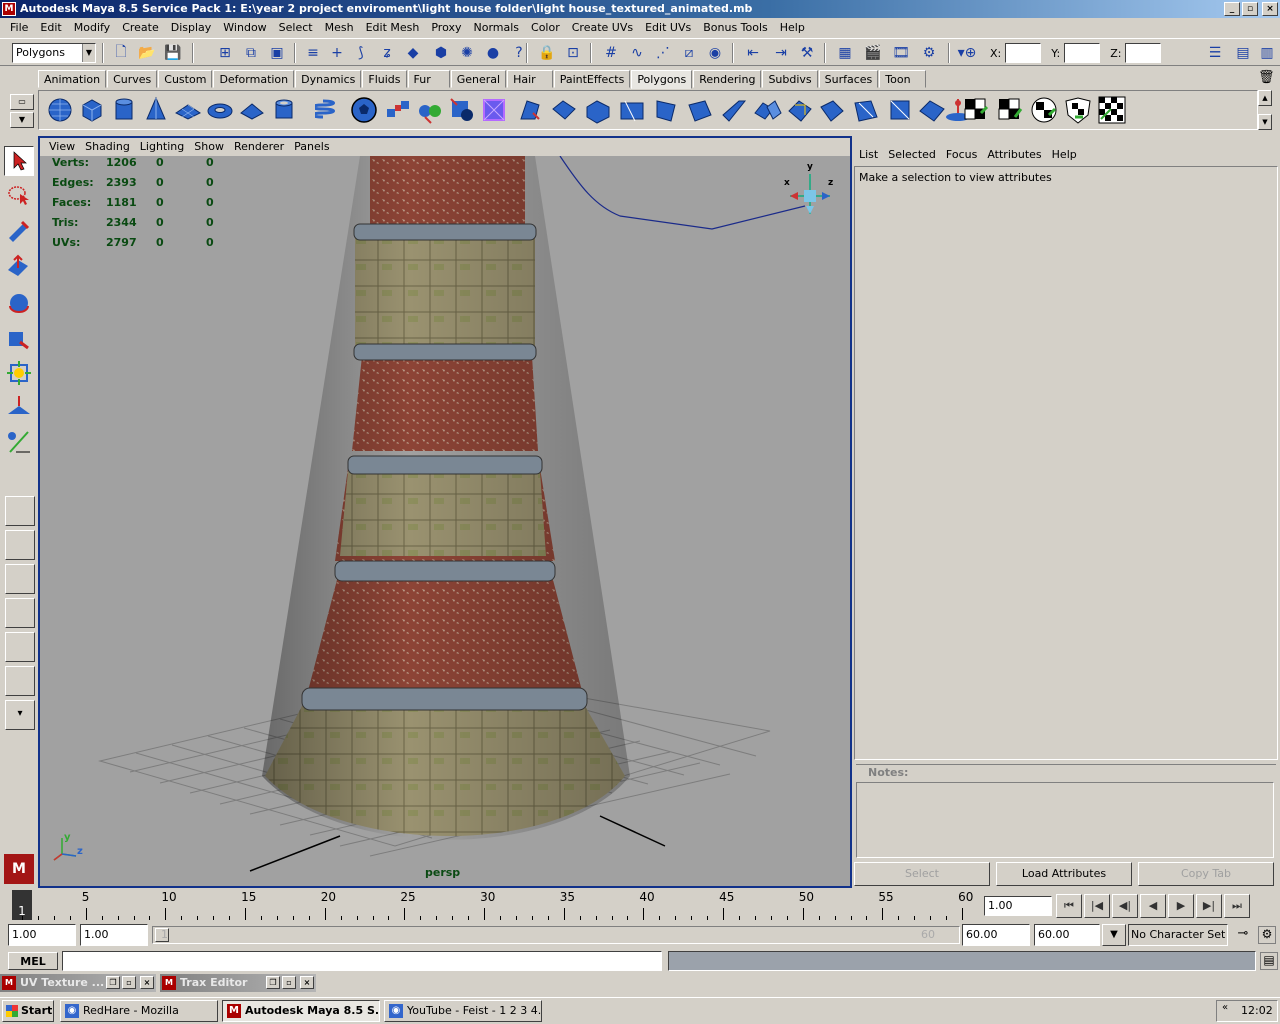  What do you see at coordinates (530, 110) in the screenshot?
I see `extrude-icon` at bounding box center [530, 110].